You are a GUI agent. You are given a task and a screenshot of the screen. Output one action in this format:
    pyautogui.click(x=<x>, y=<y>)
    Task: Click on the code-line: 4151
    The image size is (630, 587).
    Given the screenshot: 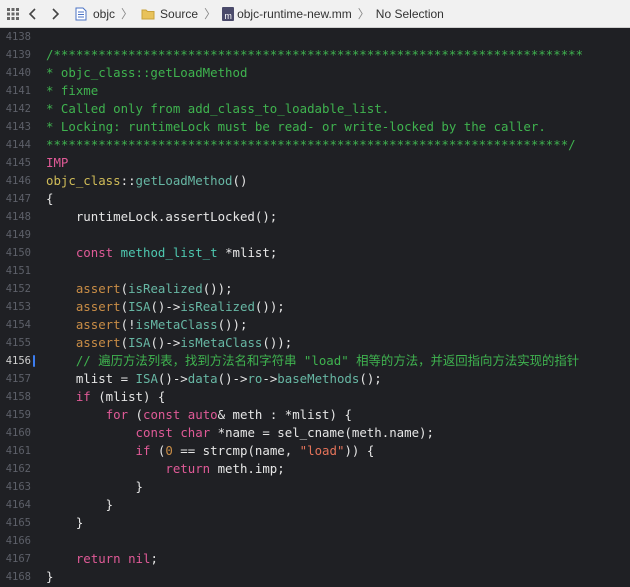 What is the action you would take?
    pyautogui.click(x=315, y=271)
    